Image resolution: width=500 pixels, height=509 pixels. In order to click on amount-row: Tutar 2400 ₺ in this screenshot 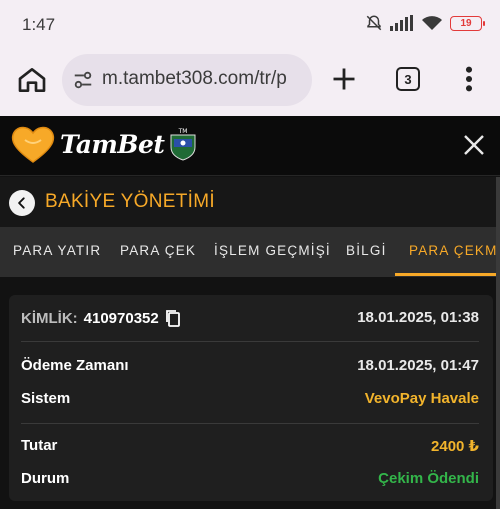, I will do `click(250, 447)`.